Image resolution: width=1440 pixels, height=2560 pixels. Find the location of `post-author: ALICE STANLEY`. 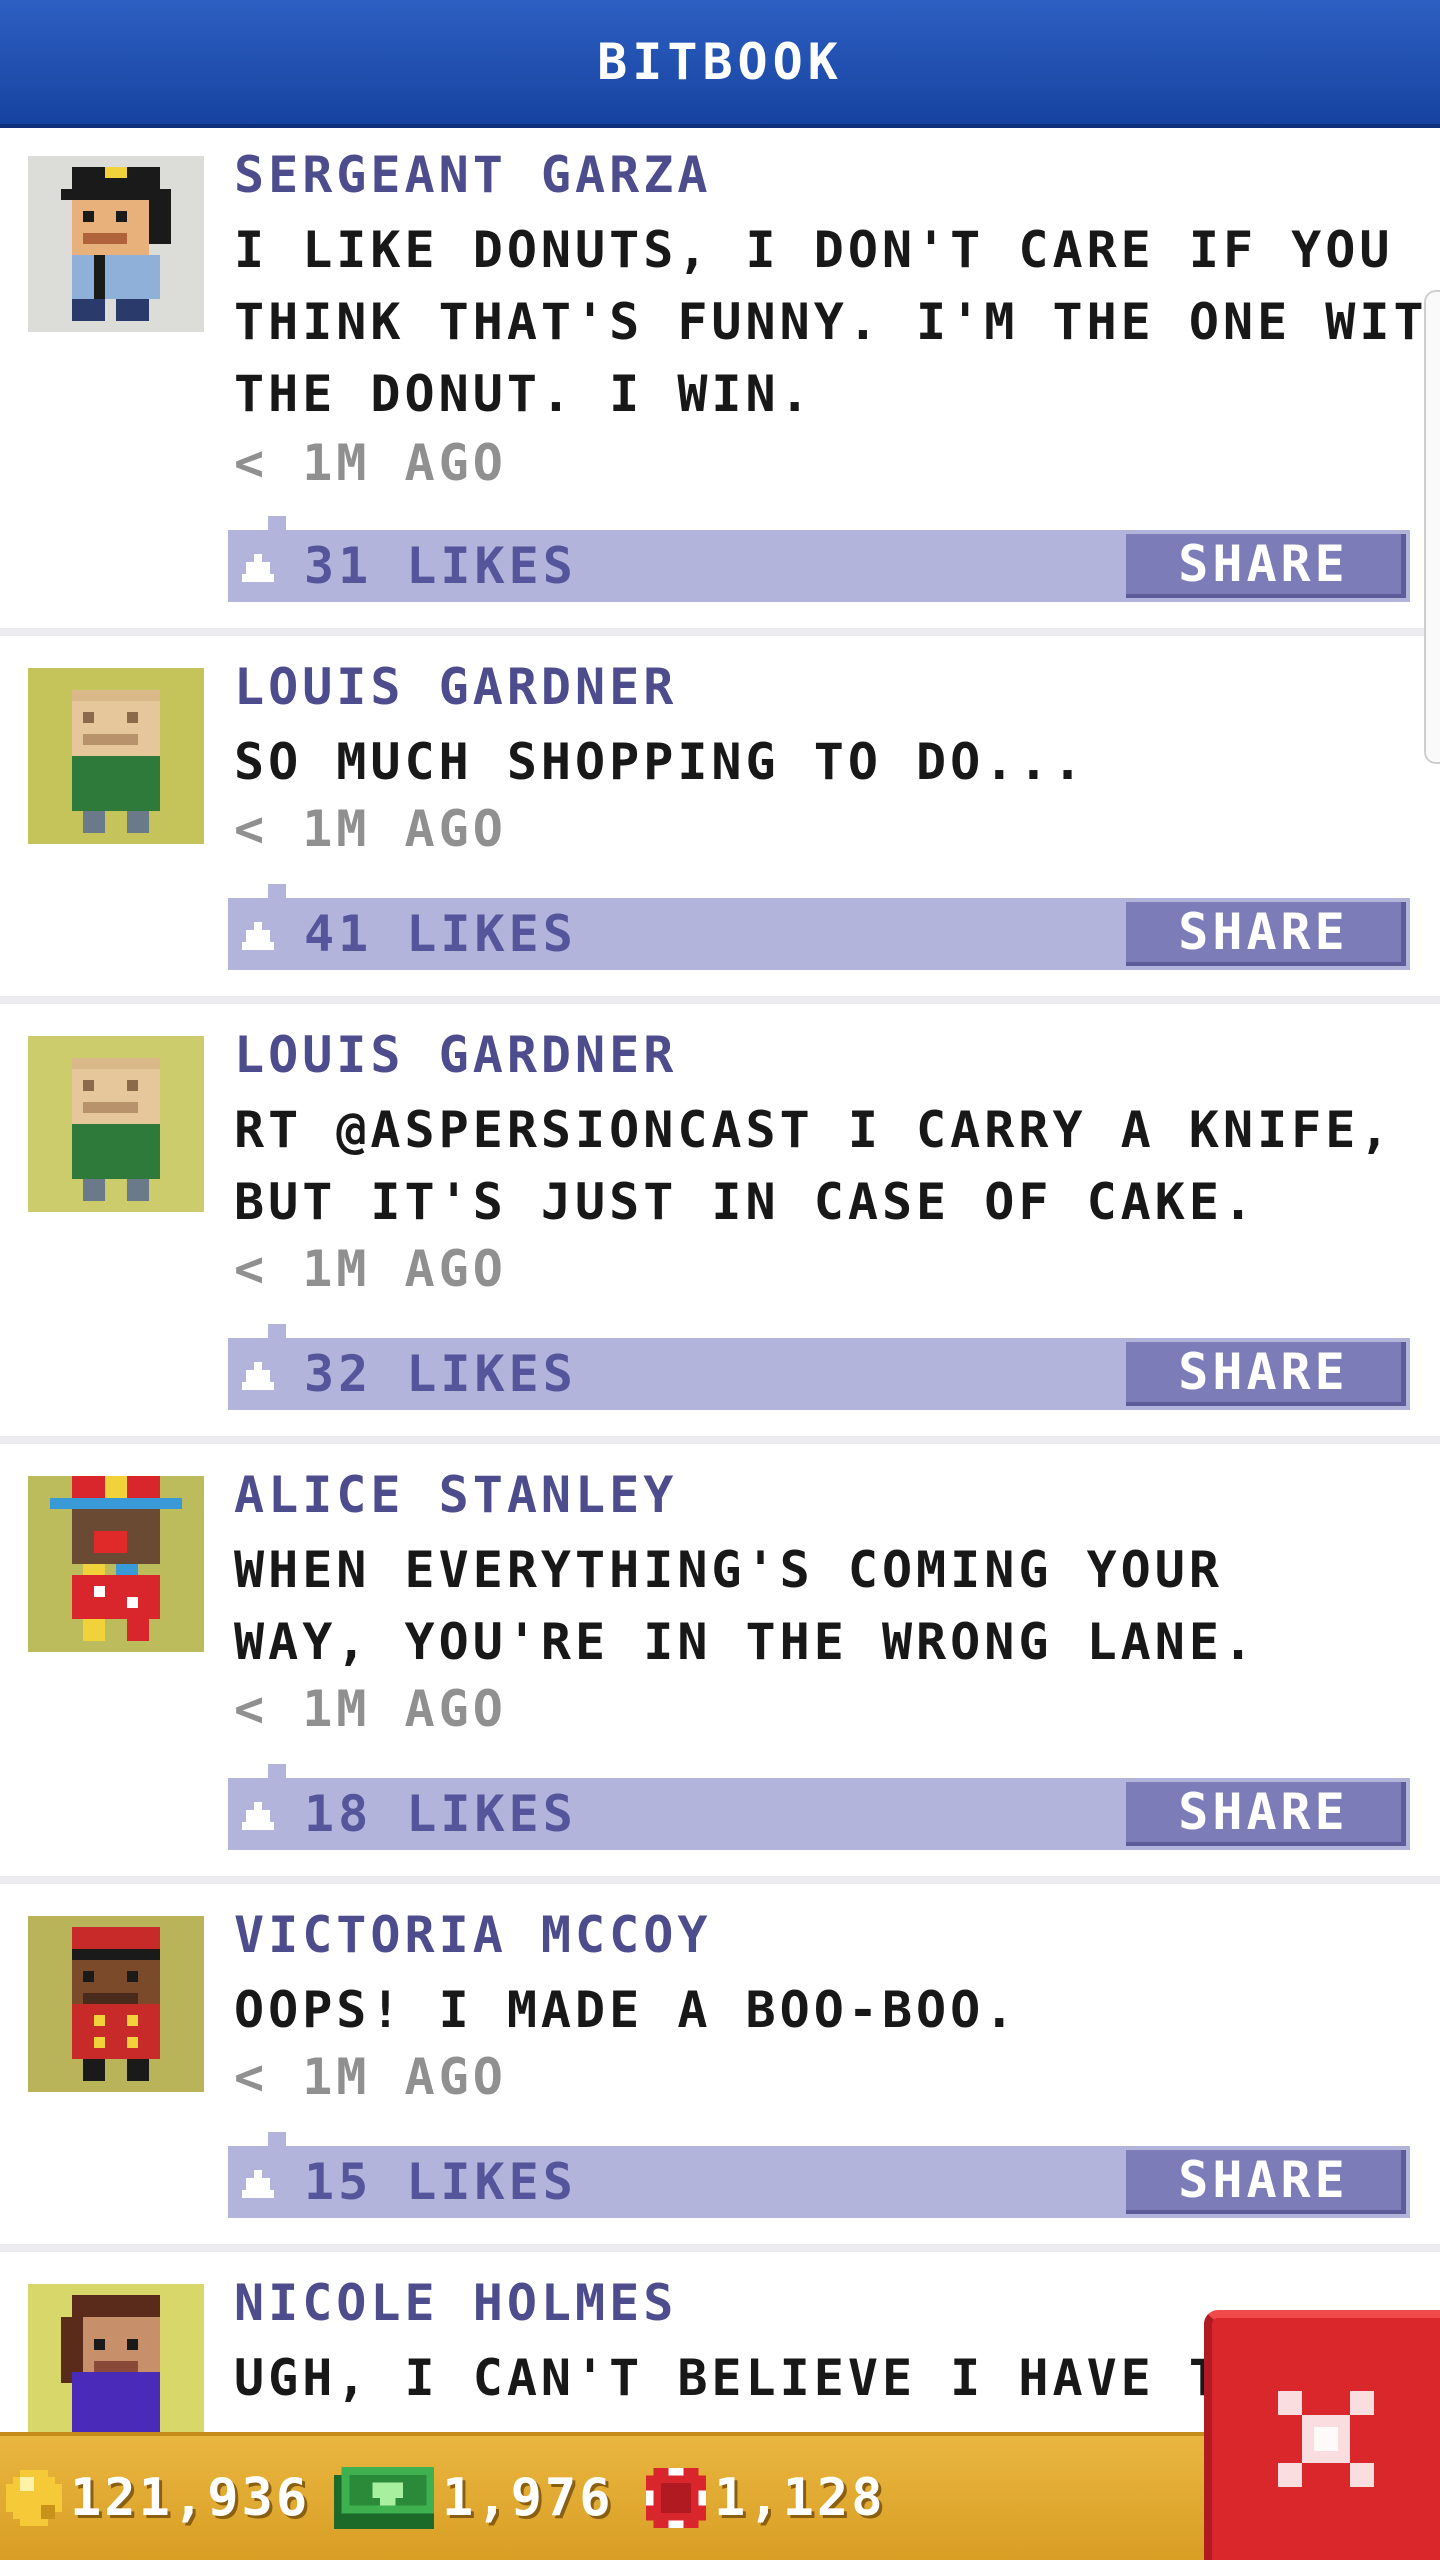

post-author: ALICE STANLEY is located at coordinates (455, 1495).